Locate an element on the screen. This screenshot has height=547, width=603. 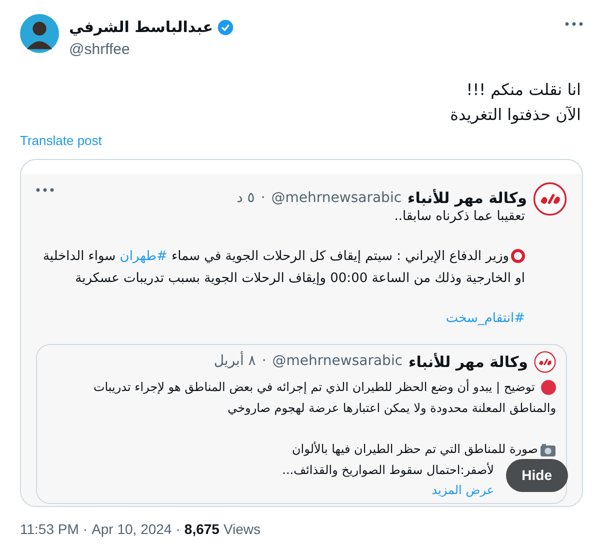
views-label: Views is located at coordinates (242, 529).